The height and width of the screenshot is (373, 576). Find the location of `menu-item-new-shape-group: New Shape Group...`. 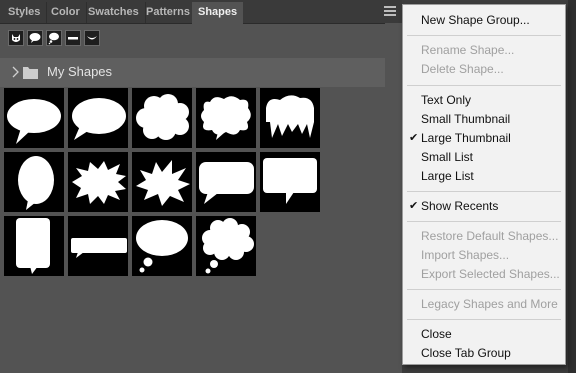

menu-item-new-shape-group: New Shape Group... is located at coordinates (484, 20).